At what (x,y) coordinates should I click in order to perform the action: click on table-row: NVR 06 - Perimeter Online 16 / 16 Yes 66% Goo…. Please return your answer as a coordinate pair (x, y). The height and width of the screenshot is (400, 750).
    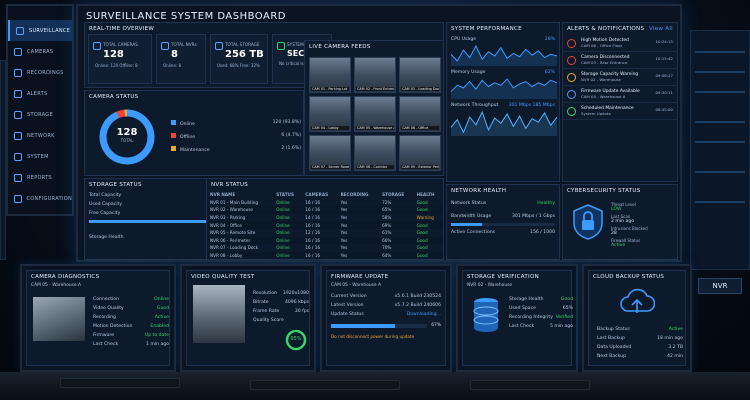
    Looking at the image, I should click on (325, 240).